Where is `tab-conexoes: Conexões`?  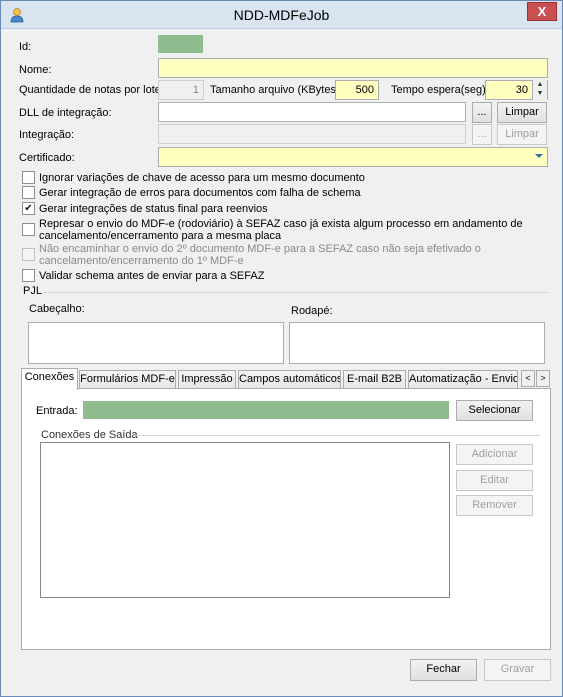 tab-conexoes: Conexões is located at coordinates (49, 379).